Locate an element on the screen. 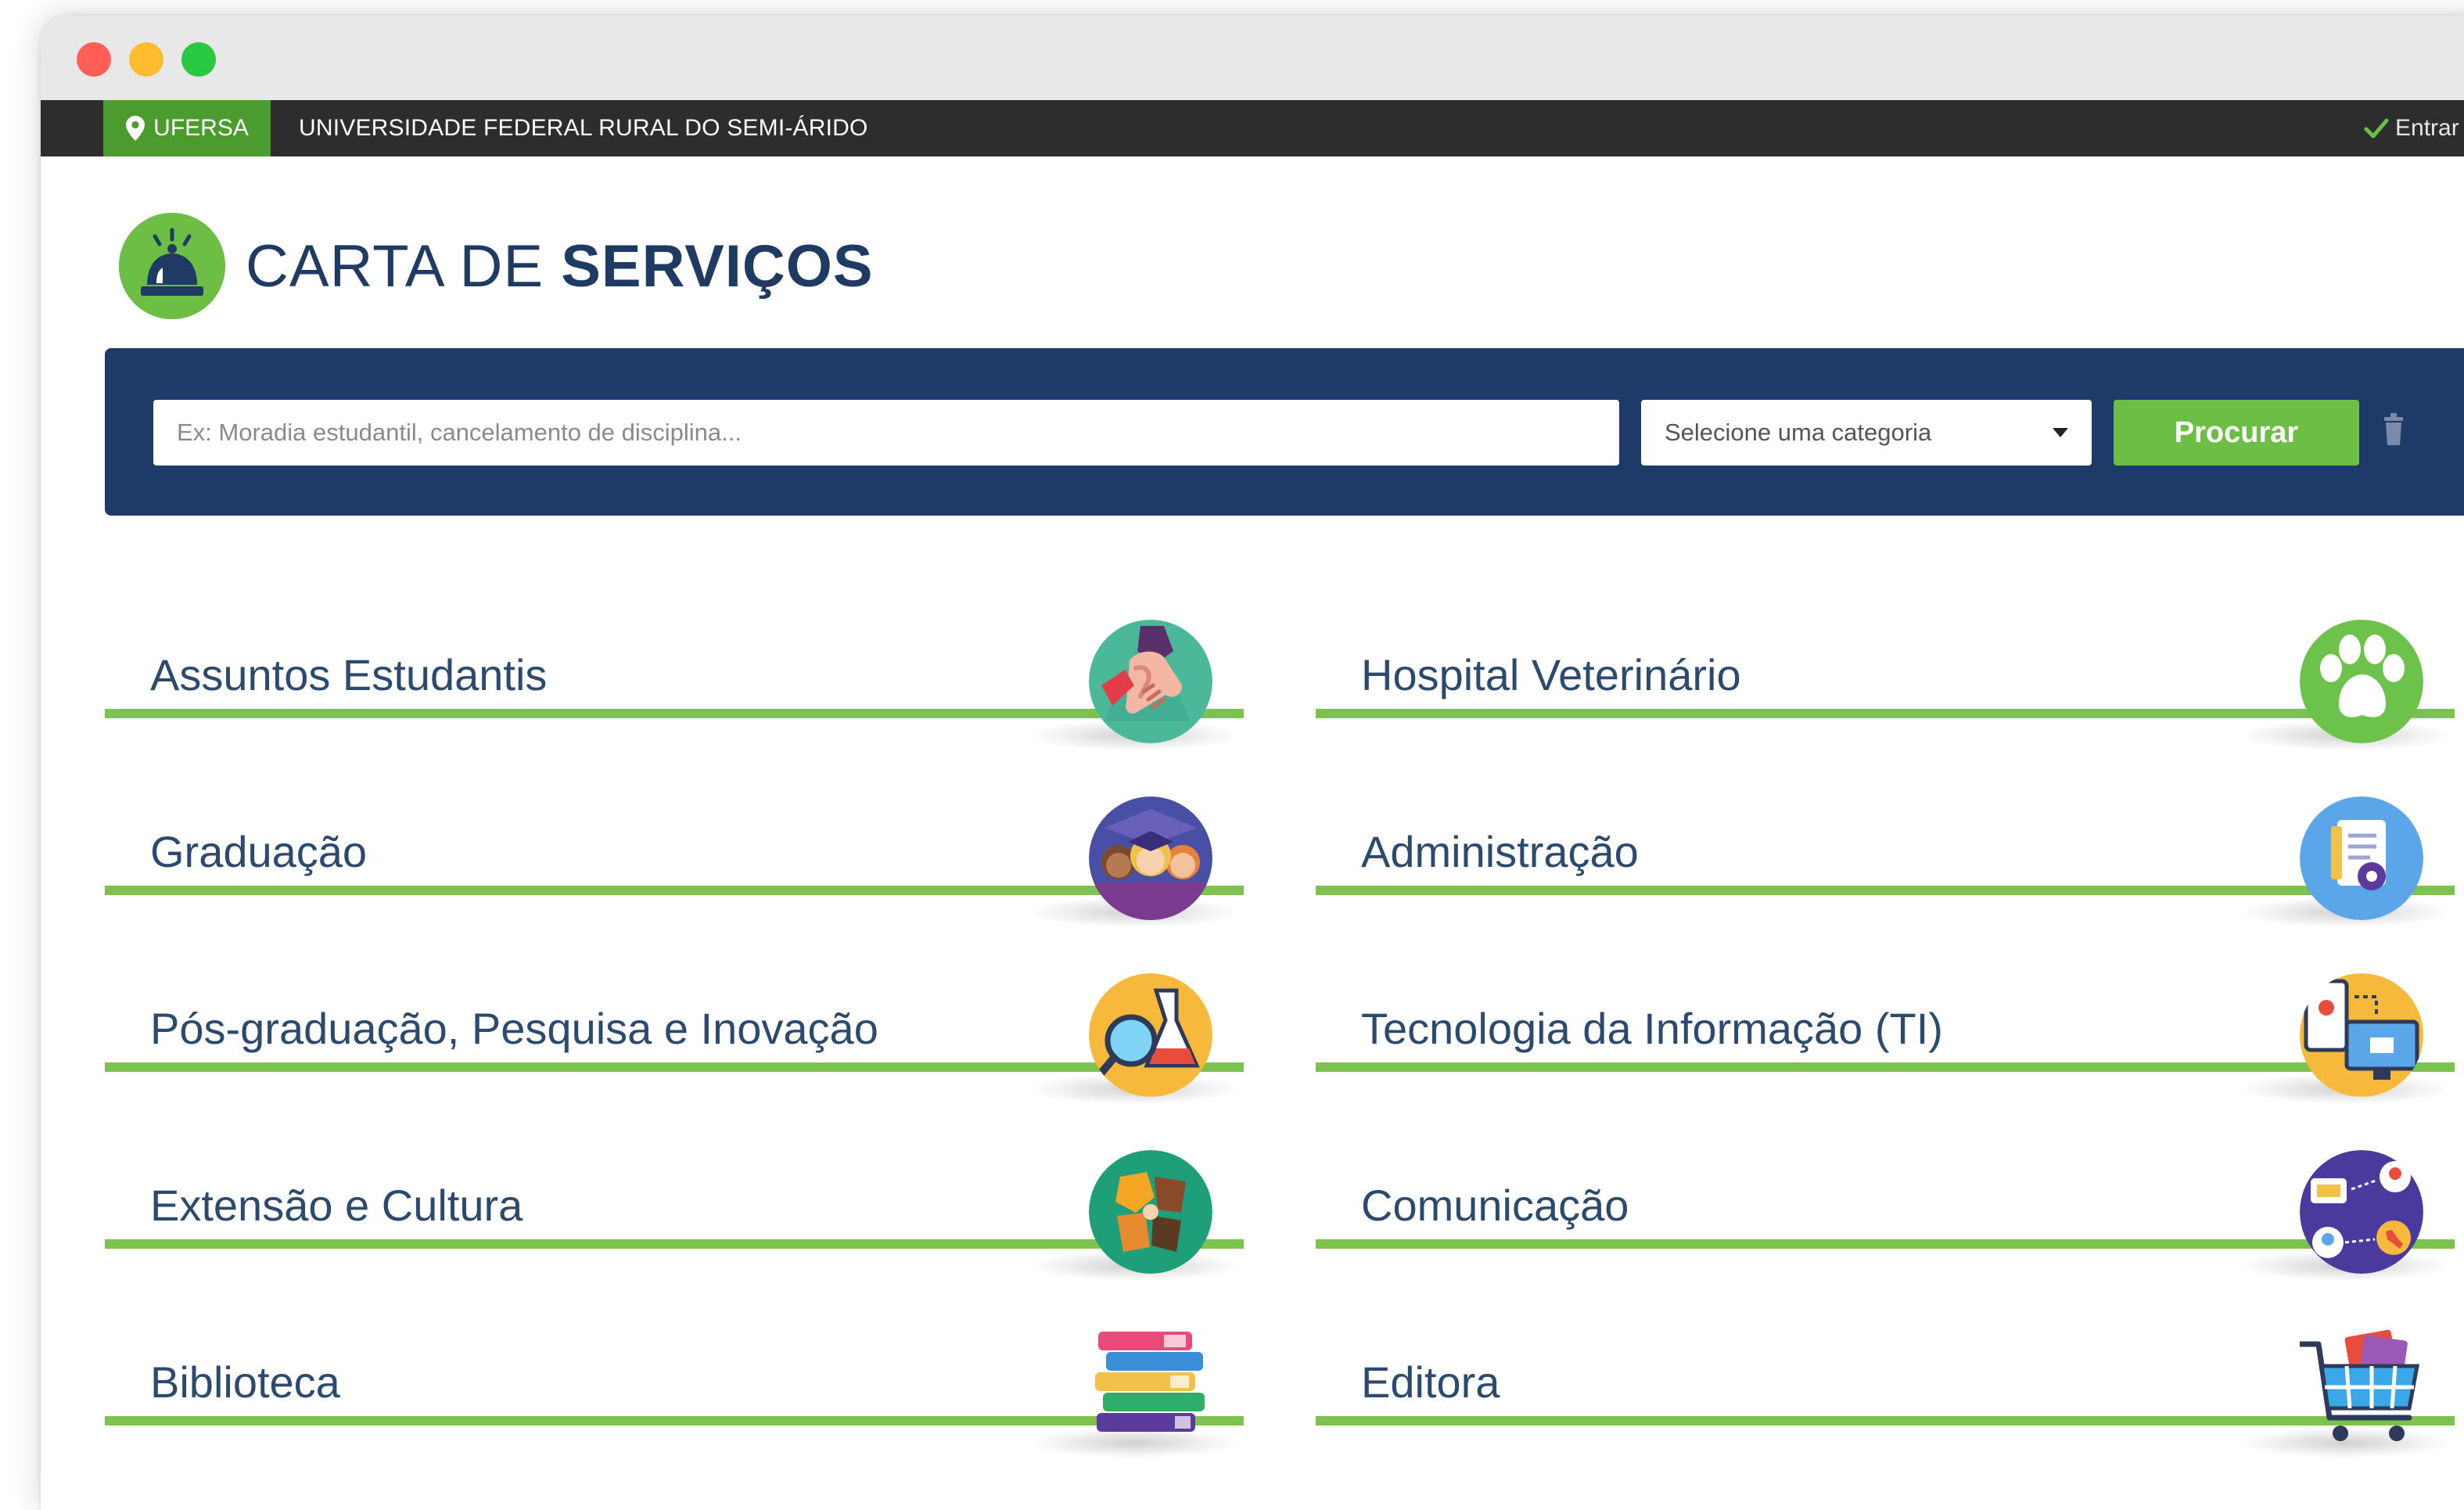 This screenshot has height=1510, width=2464. service-label: Editora is located at coordinates (1430, 1382).